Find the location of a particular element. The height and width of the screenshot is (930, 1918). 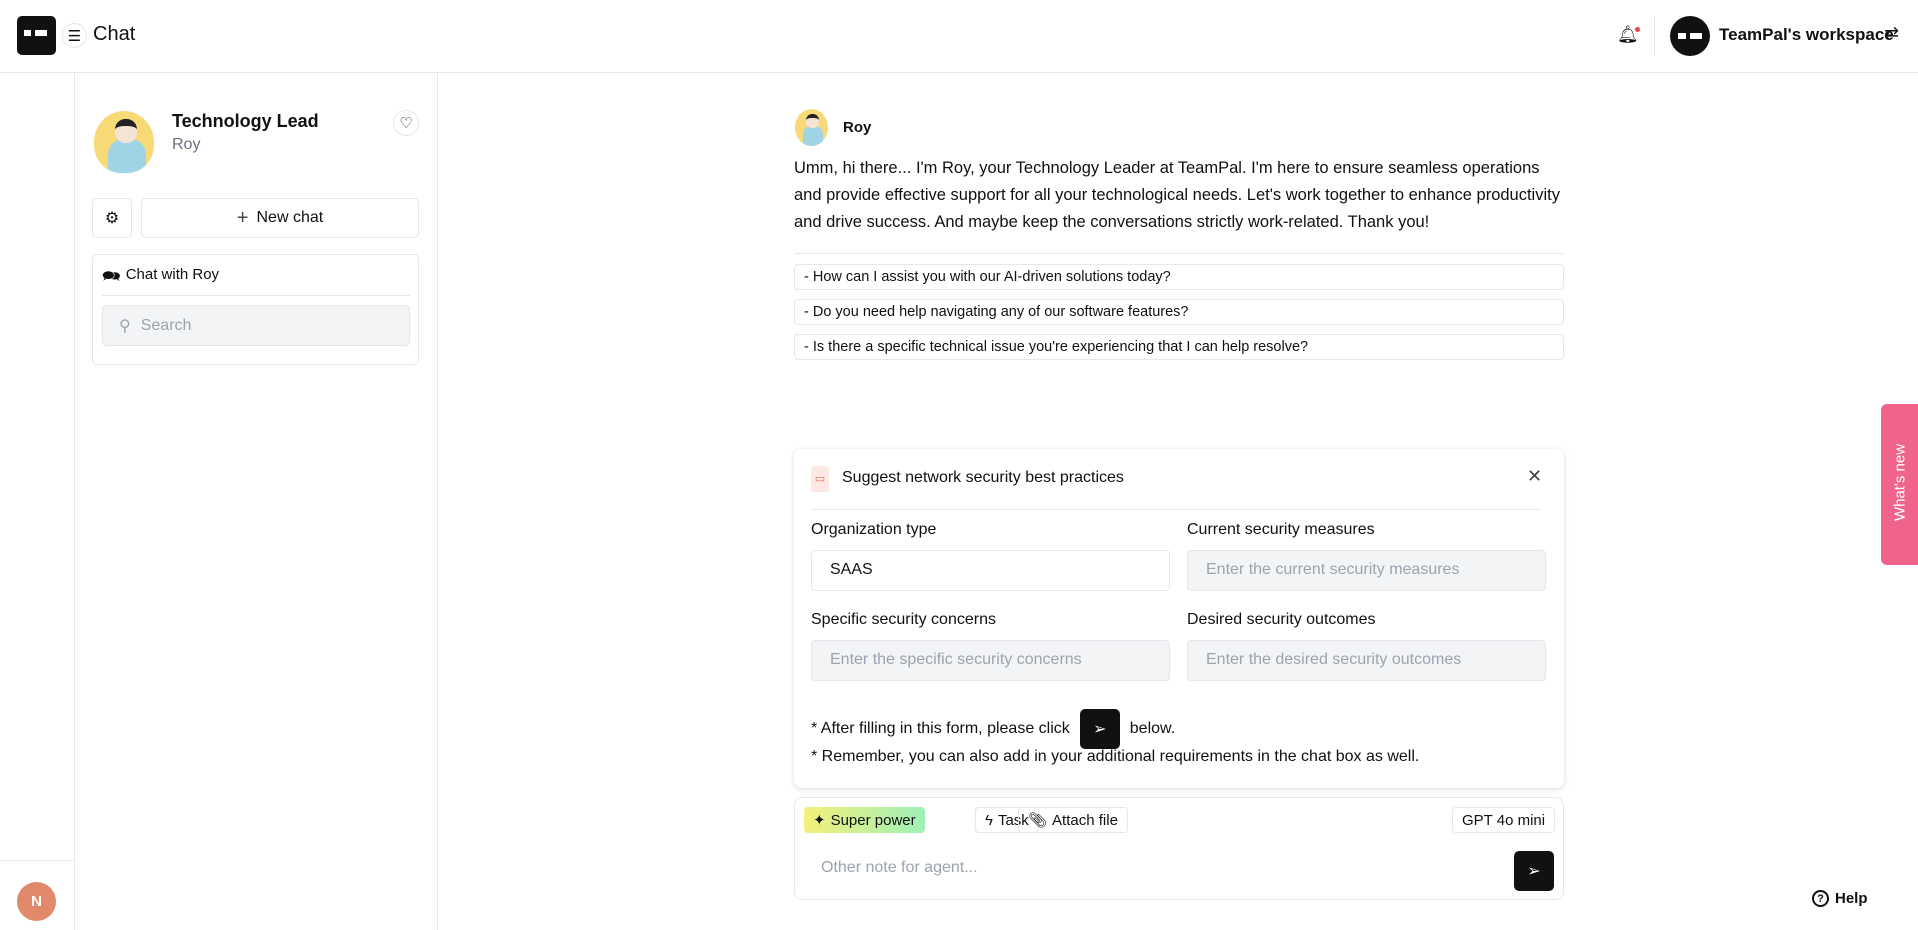

help-button: ? Help is located at coordinates (1840, 898).